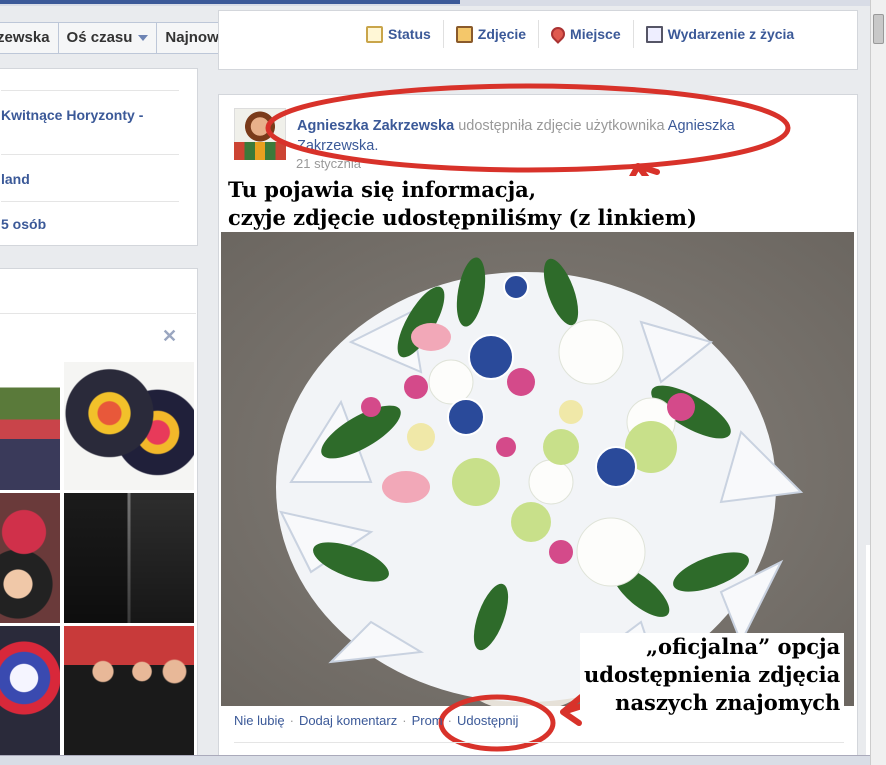 This screenshot has height=765, width=886. Describe the element at coordinates (427, 720) in the screenshot. I see `promote-link: Prom` at that location.